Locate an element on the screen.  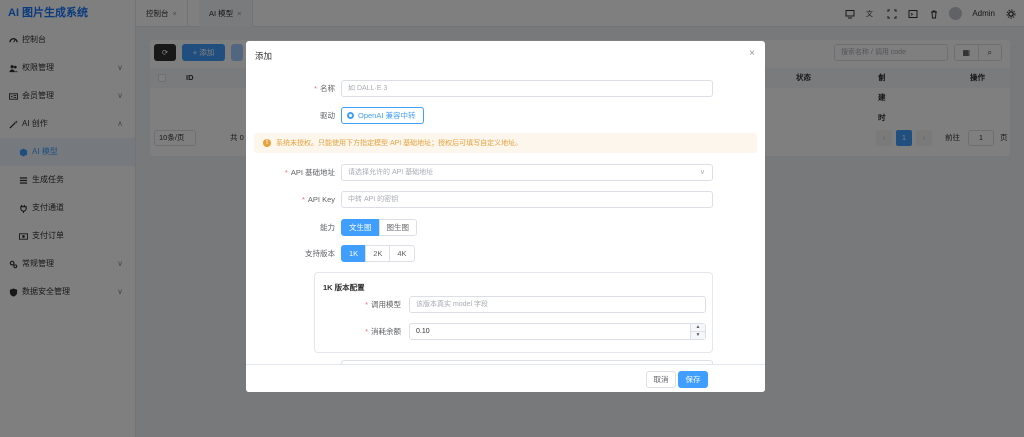
form-row-model: * 调用模型 该版本真实 model 字段 is located at coordinates (513, 304).